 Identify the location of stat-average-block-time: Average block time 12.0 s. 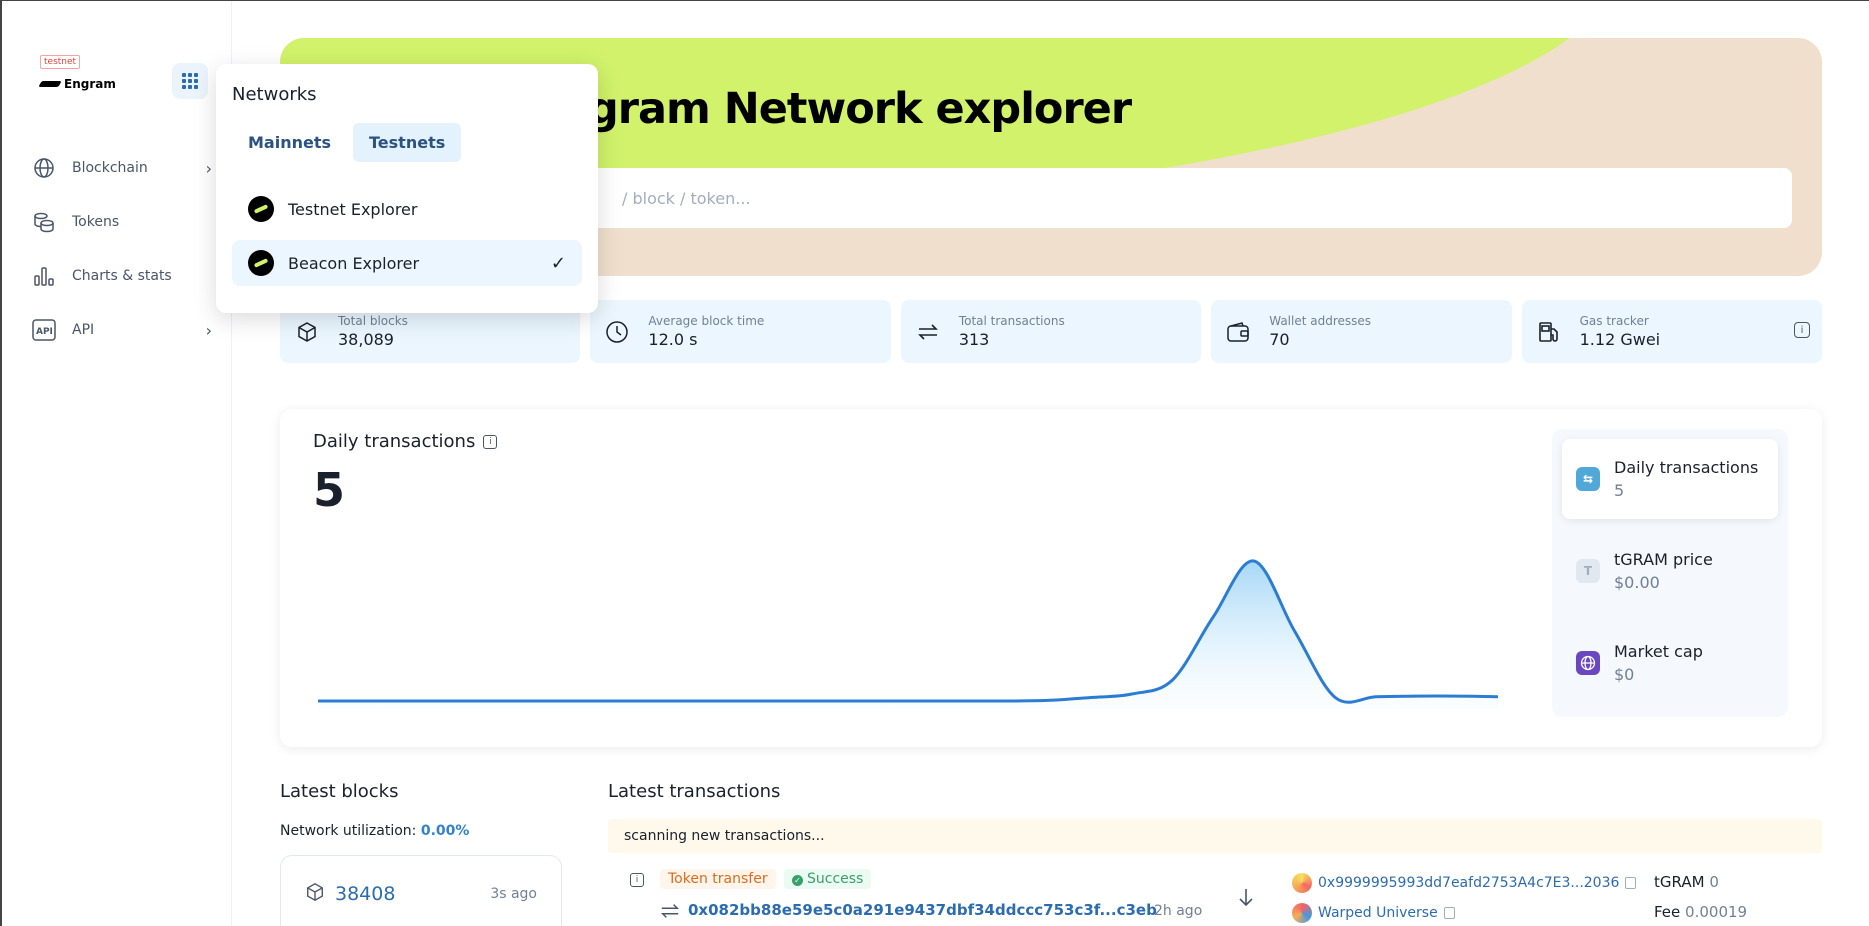
(740, 331).